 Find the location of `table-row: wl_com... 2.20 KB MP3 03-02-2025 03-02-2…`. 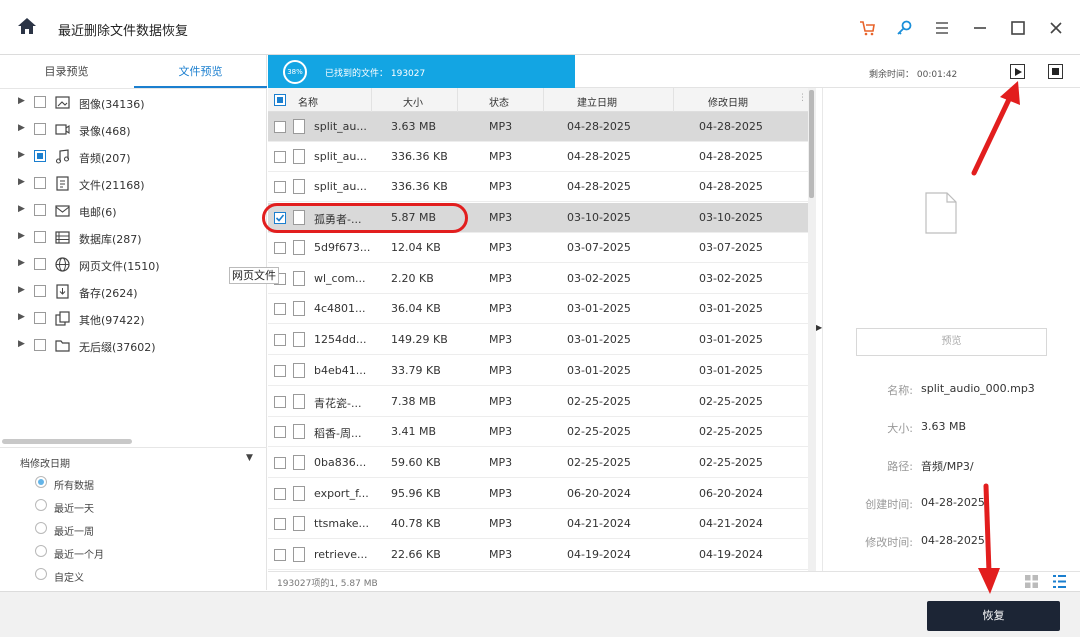

table-row: wl_com... 2.20 KB MP3 03-02-2025 03-02-2… is located at coordinates (538, 279).